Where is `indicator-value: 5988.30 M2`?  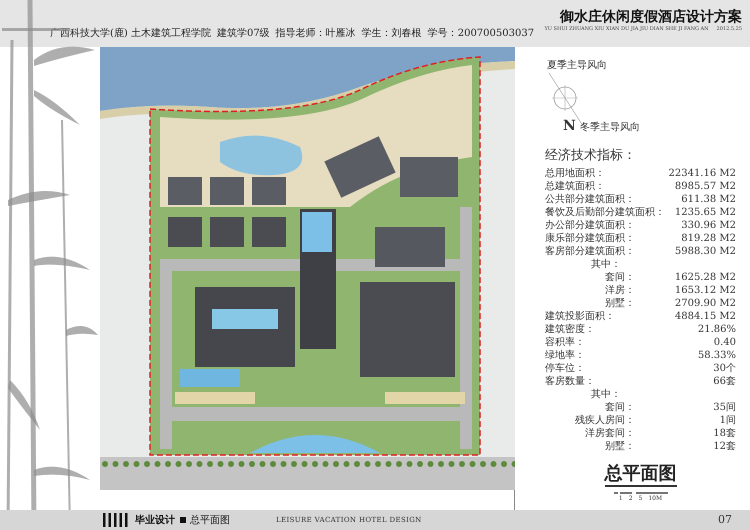 indicator-value: 5988.30 M2 is located at coordinates (705, 251).